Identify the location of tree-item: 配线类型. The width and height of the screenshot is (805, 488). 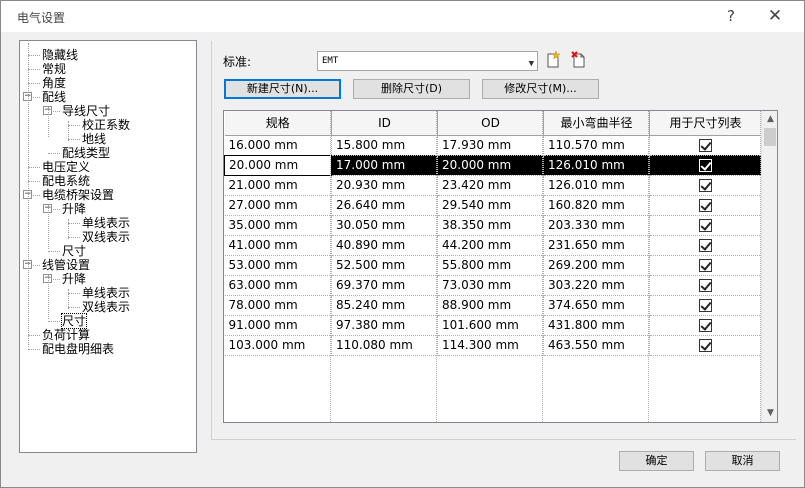
(86, 153).